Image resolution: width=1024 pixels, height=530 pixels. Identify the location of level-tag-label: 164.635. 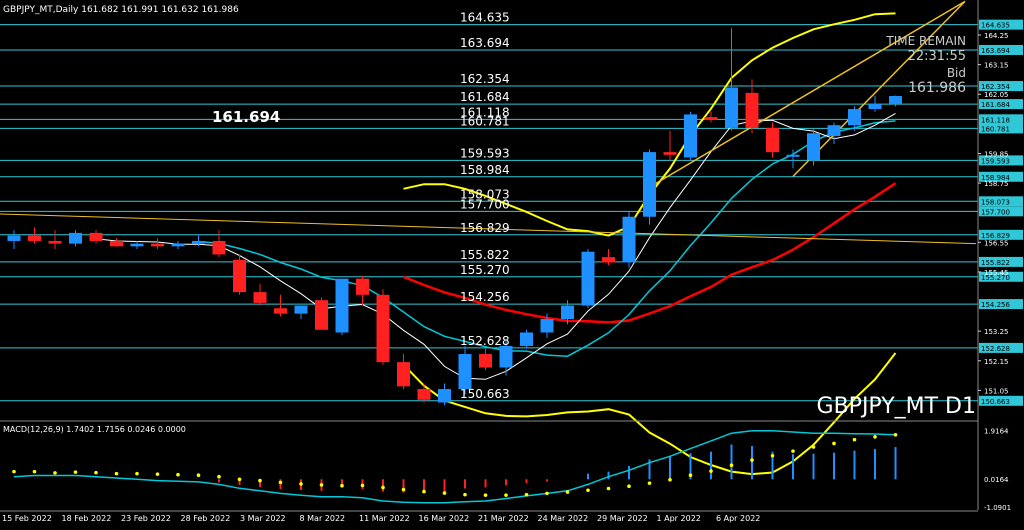
(995, 26).